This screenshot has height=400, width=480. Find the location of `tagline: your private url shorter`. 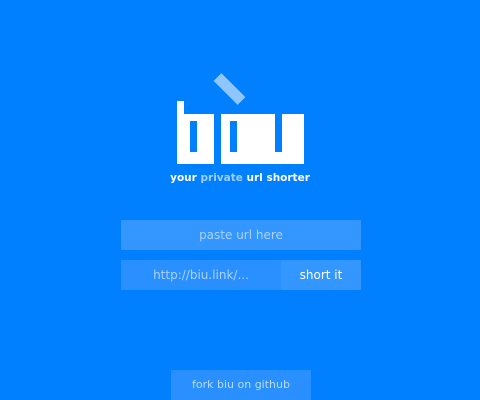

tagline: your private url shorter is located at coordinates (240, 178).